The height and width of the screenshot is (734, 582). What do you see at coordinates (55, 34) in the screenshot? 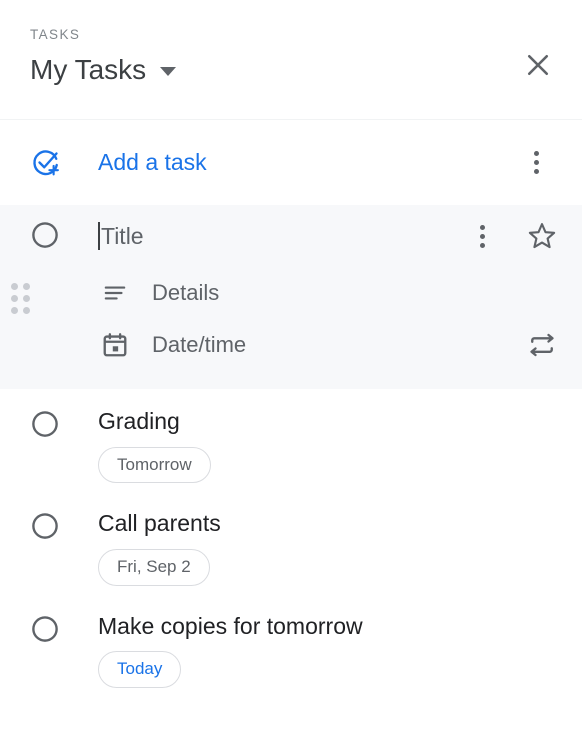
I see `panel-kicker-label: TASKS` at bounding box center [55, 34].